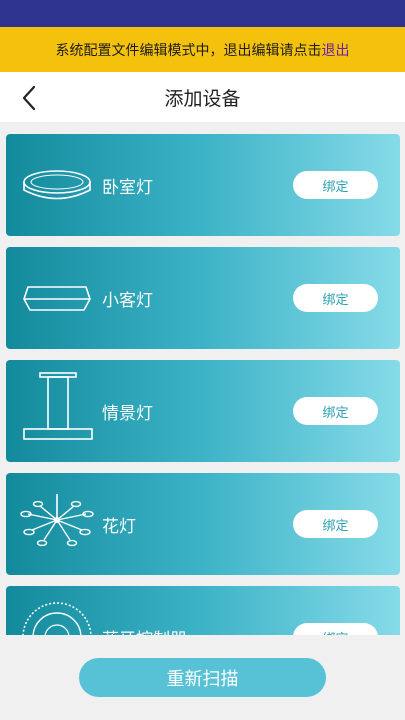  I want to click on device-name: 卧室灯, so click(127, 187).